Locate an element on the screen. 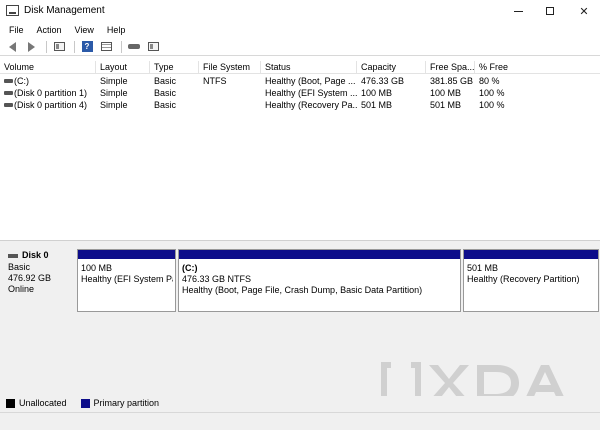  window-title: Disk Management is located at coordinates (64, 10).